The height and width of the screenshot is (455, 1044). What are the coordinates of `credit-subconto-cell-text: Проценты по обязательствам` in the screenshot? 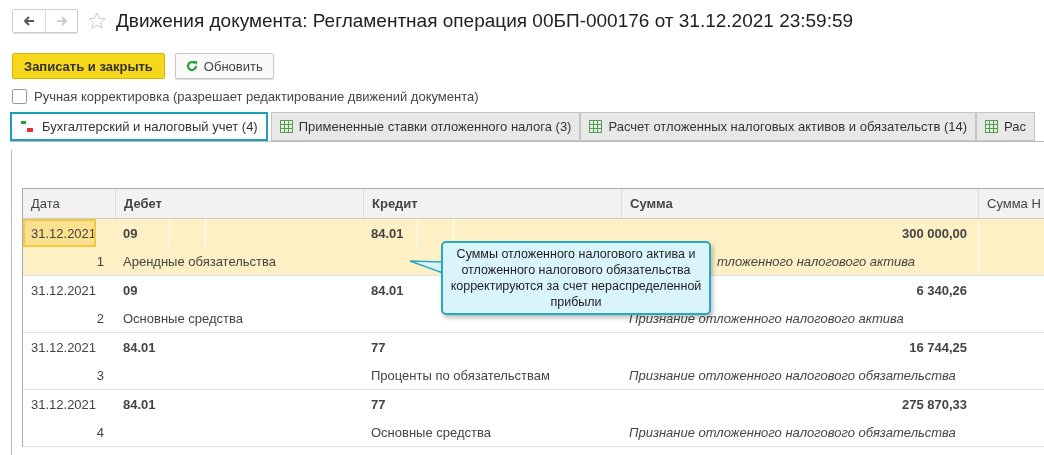 It's located at (460, 375).